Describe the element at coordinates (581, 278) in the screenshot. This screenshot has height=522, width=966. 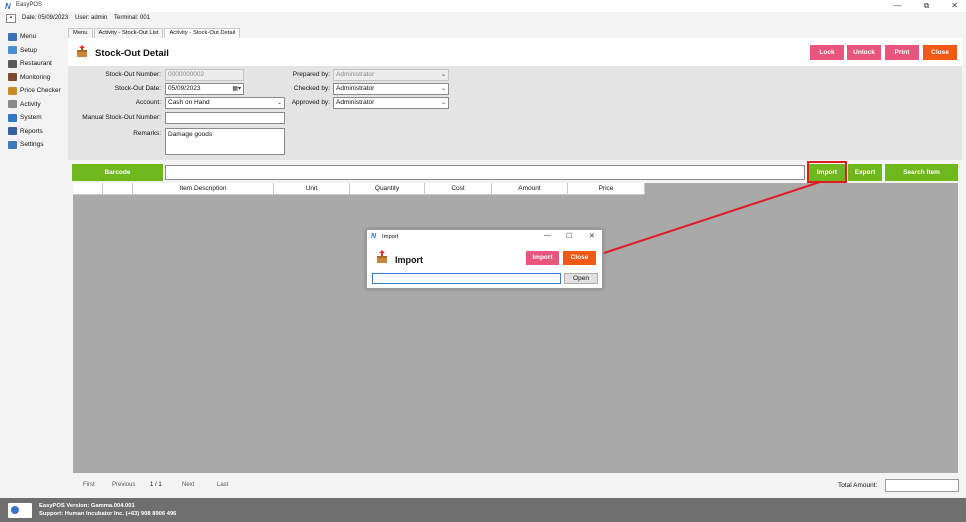
I see `open-file-button: Open` at that location.